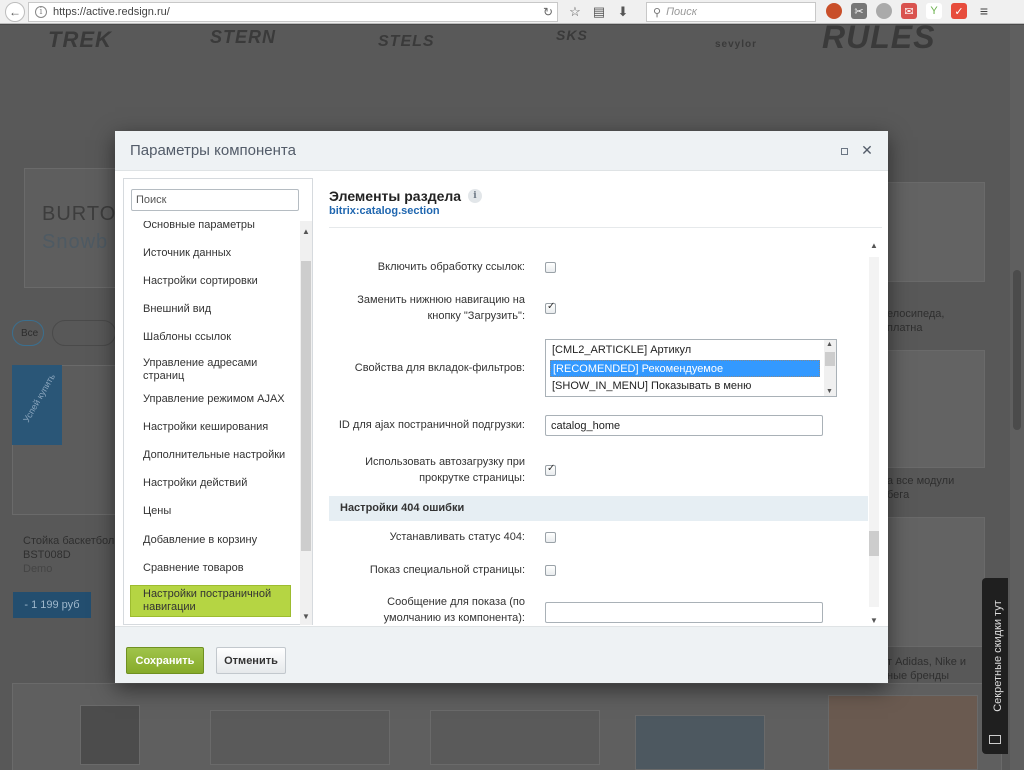  Describe the element at coordinates (111, 12) in the screenshot. I see `url-text: https://active.redsign.ru/` at that location.